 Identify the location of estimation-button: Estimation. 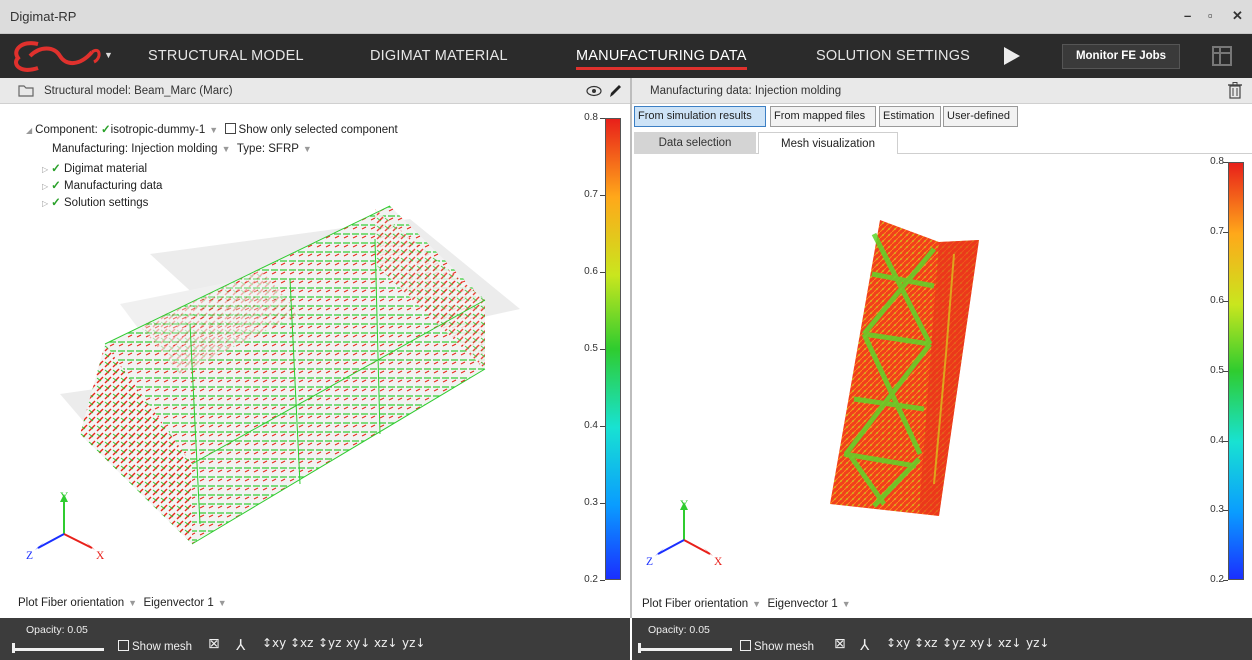
(910, 116).